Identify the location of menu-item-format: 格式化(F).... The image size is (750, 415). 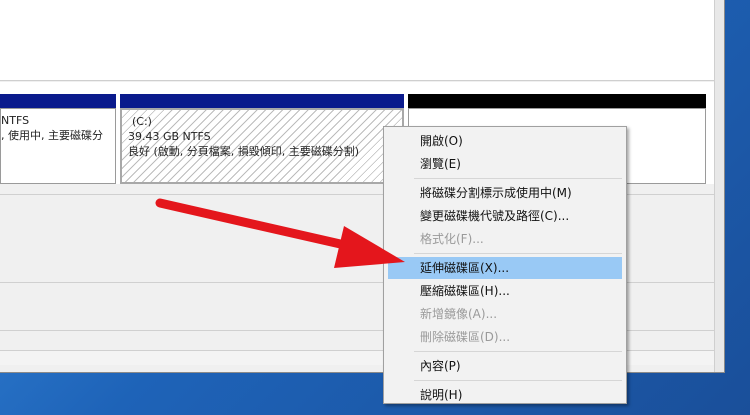
(452, 239).